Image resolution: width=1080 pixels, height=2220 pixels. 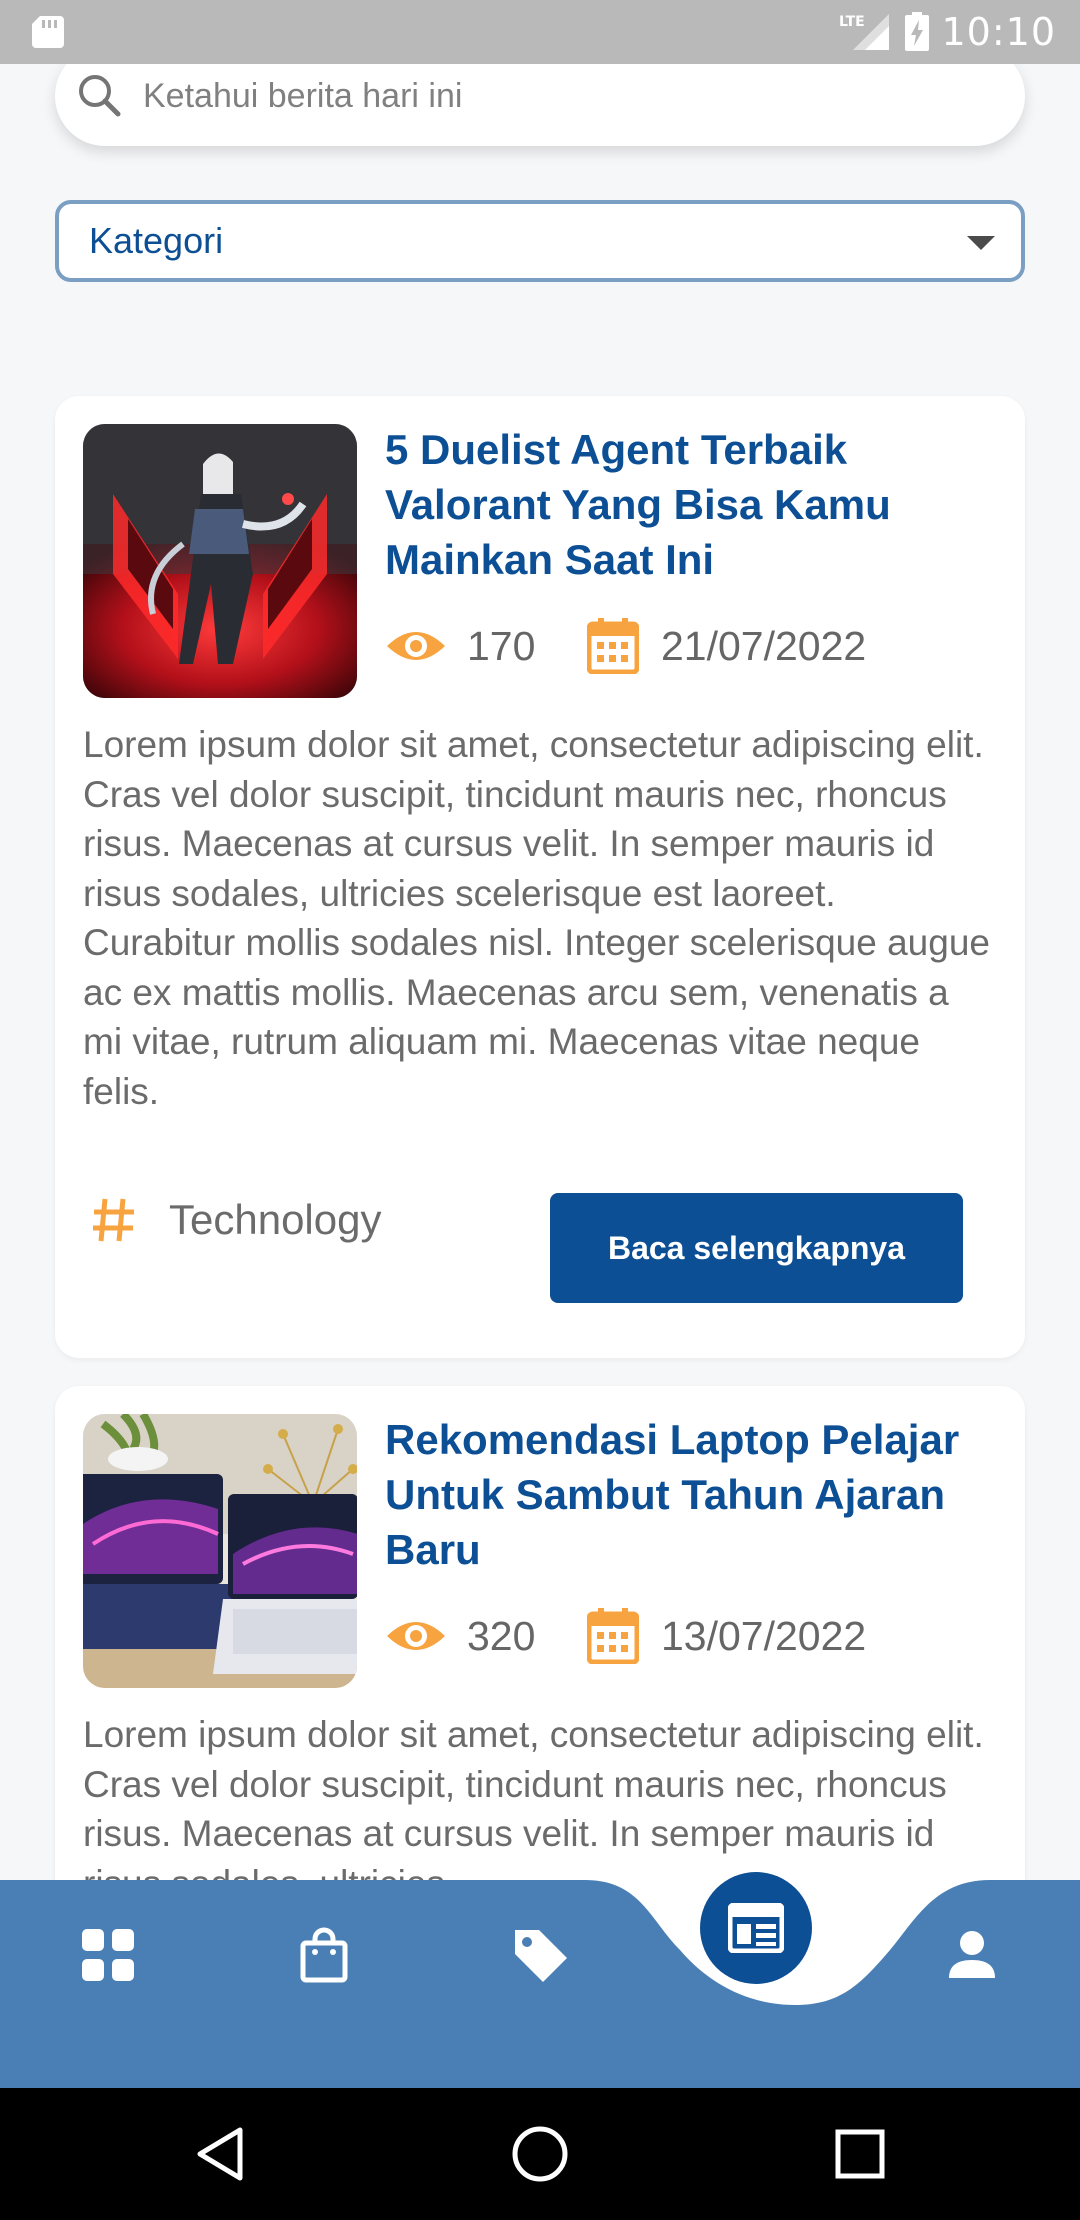 I want to click on battery-icon, so click(x=917, y=31).